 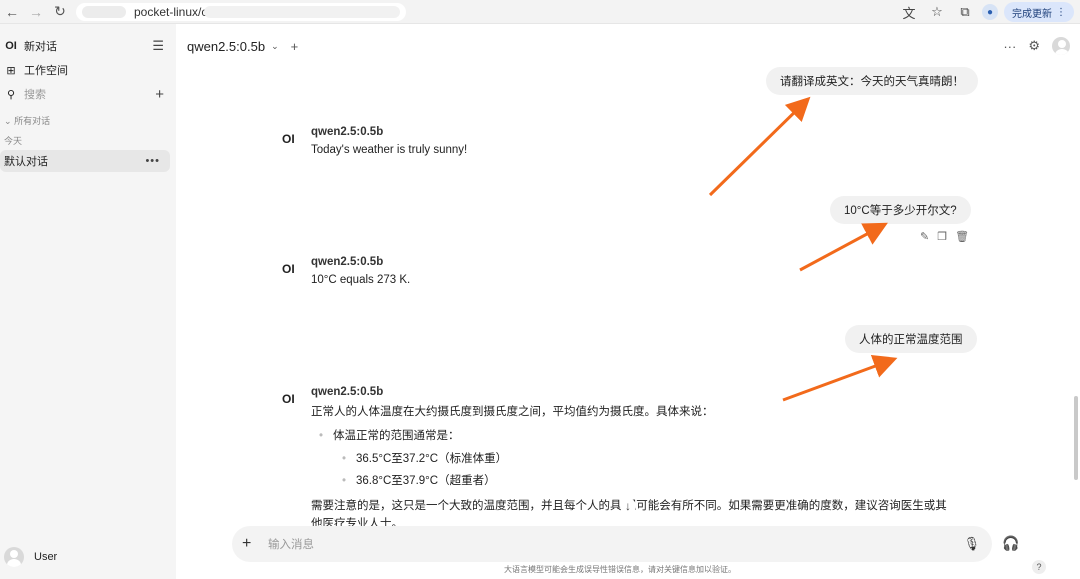 What do you see at coordinates (1076, 438) in the screenshot?
I see `scrollbar` at bounding box center [1076, 438].